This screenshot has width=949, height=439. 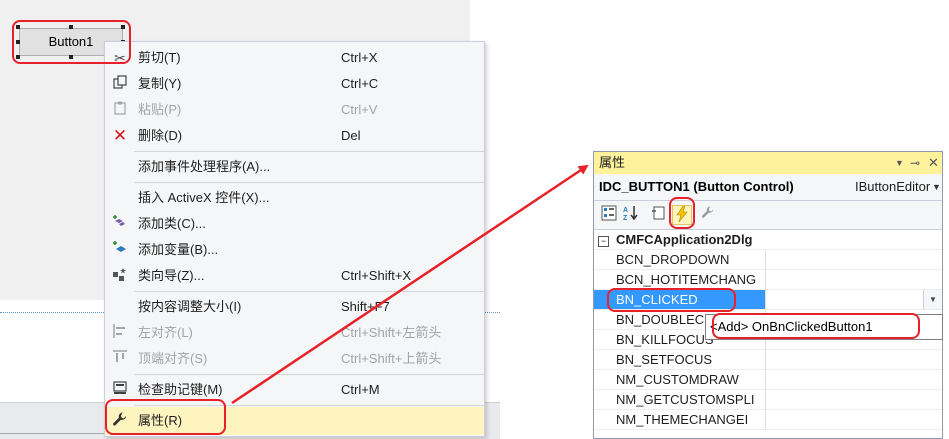 What do you see at coordinates (190, 306) in the screenshot?
I see `menu-item-label: 按内容调整大小(I)` at bounding box center [190, 306].